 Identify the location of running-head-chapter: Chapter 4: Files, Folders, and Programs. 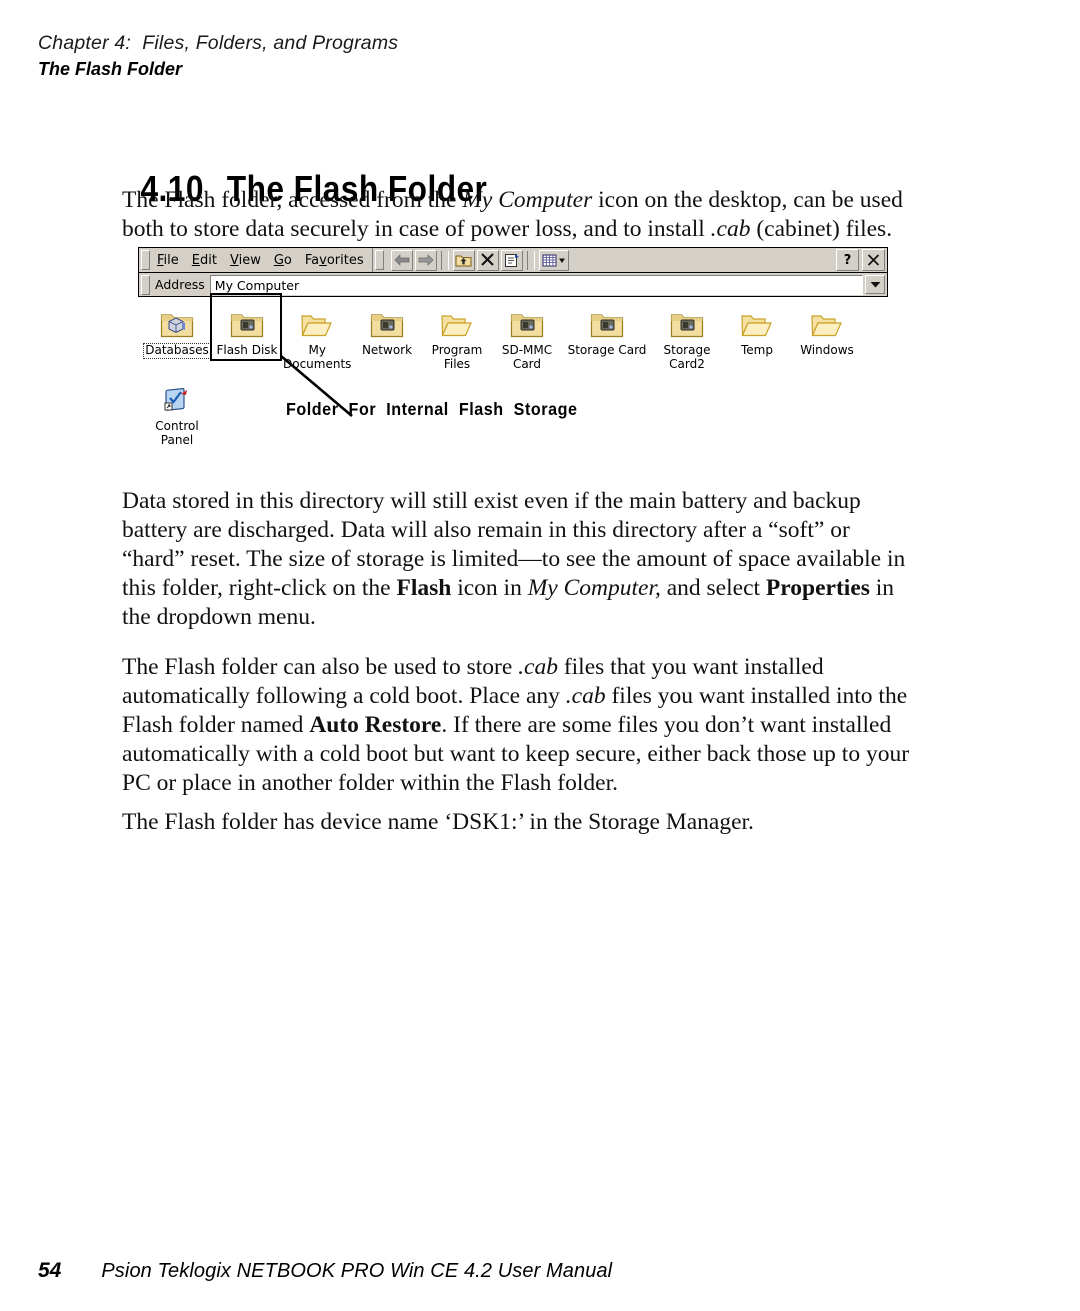
(218, 43).